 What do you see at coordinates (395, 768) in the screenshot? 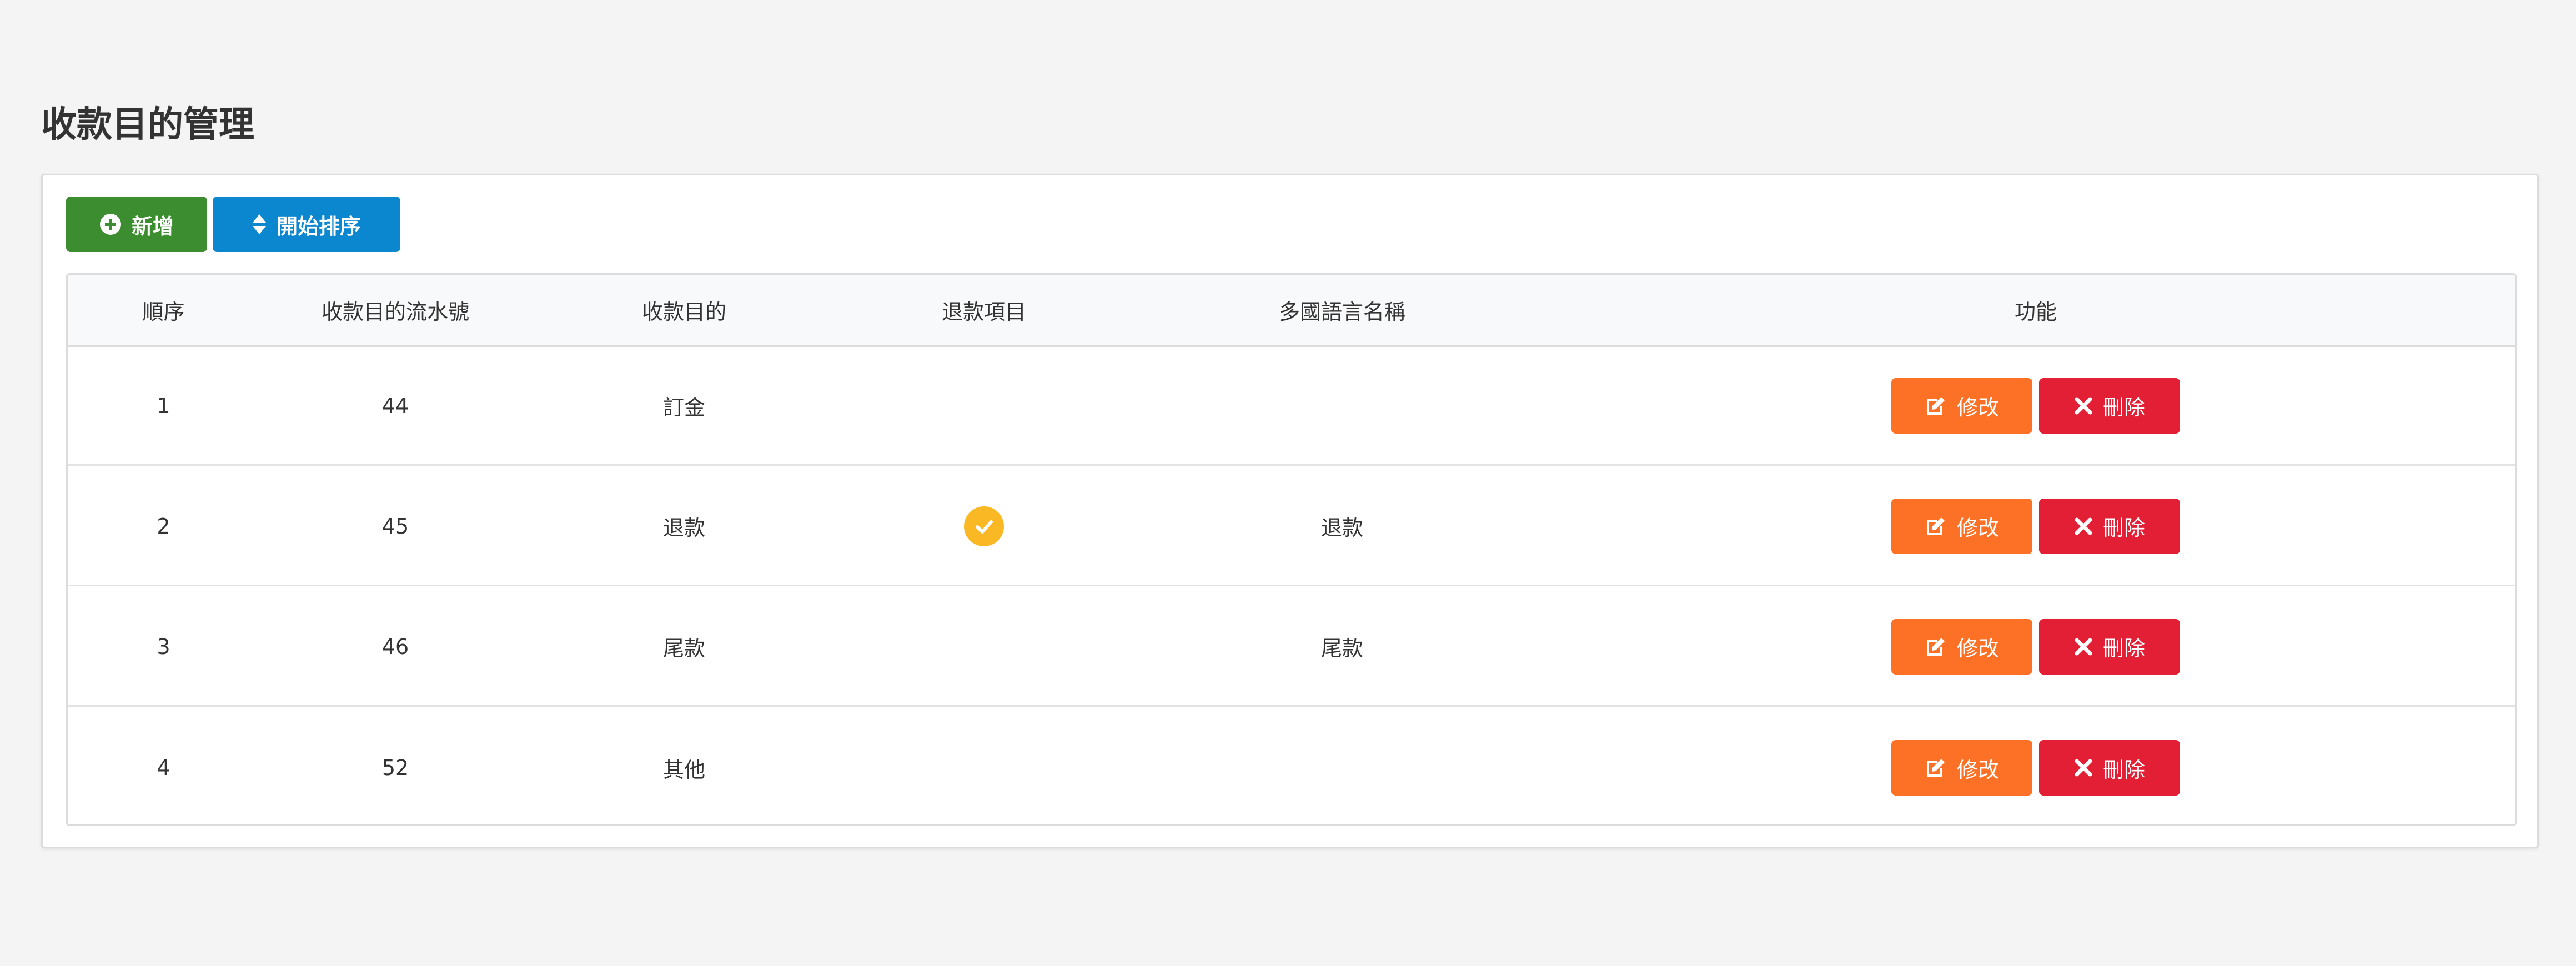
I see `row-serial: 52` at bounding box center [395, 768].